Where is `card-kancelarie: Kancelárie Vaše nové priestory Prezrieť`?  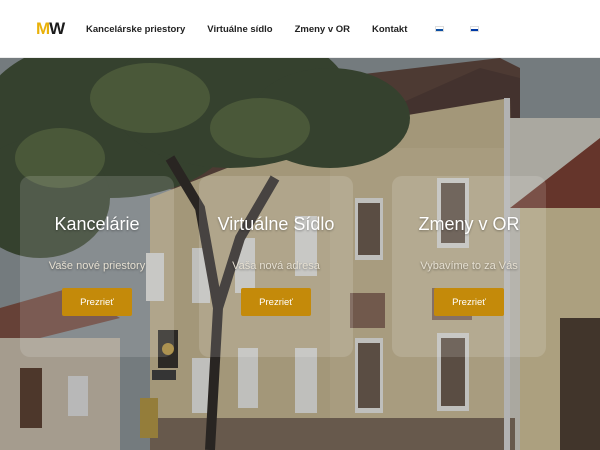 card-kancelarie: Kancelárie Vaše nové priestory Prezrieť is located at coordinates (97, 266).